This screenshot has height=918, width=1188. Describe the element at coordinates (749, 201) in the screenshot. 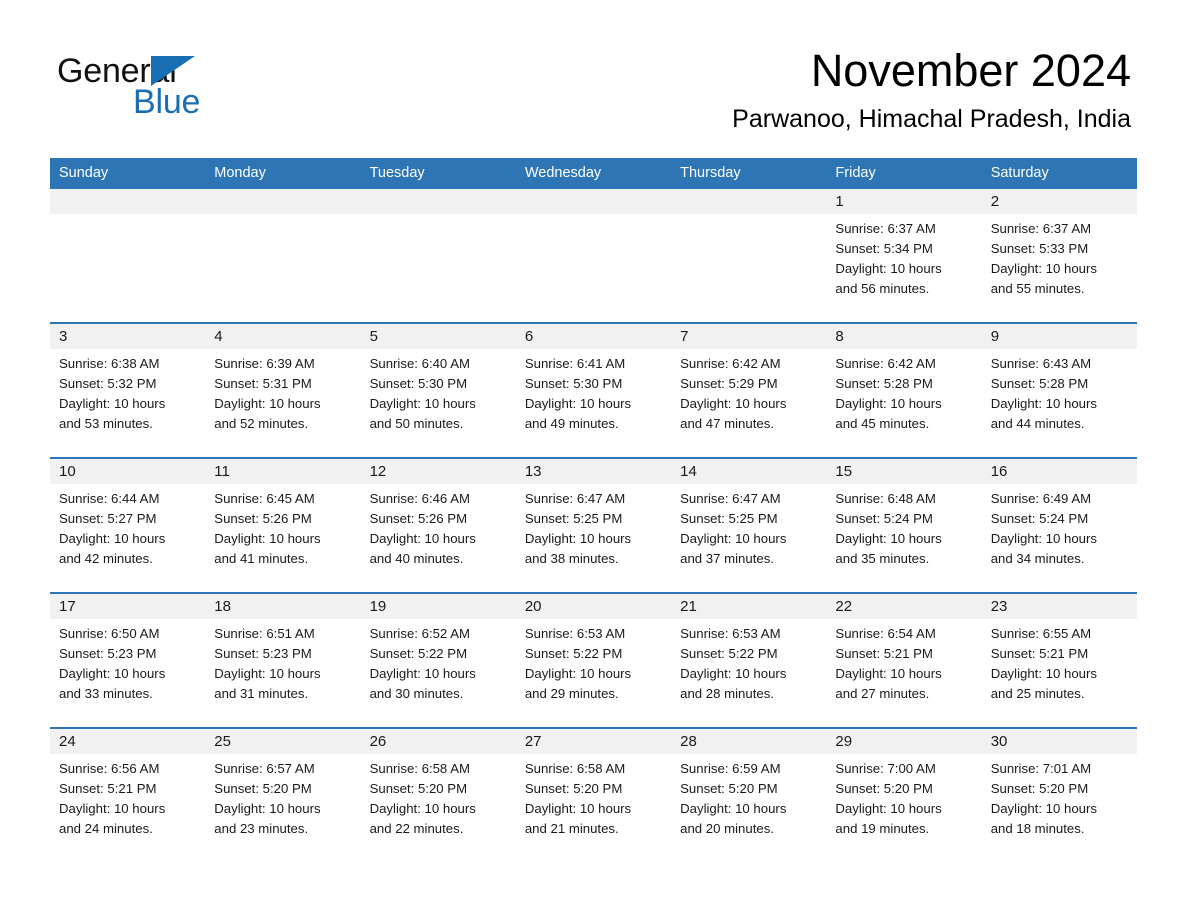

I see `day-number` at that location.